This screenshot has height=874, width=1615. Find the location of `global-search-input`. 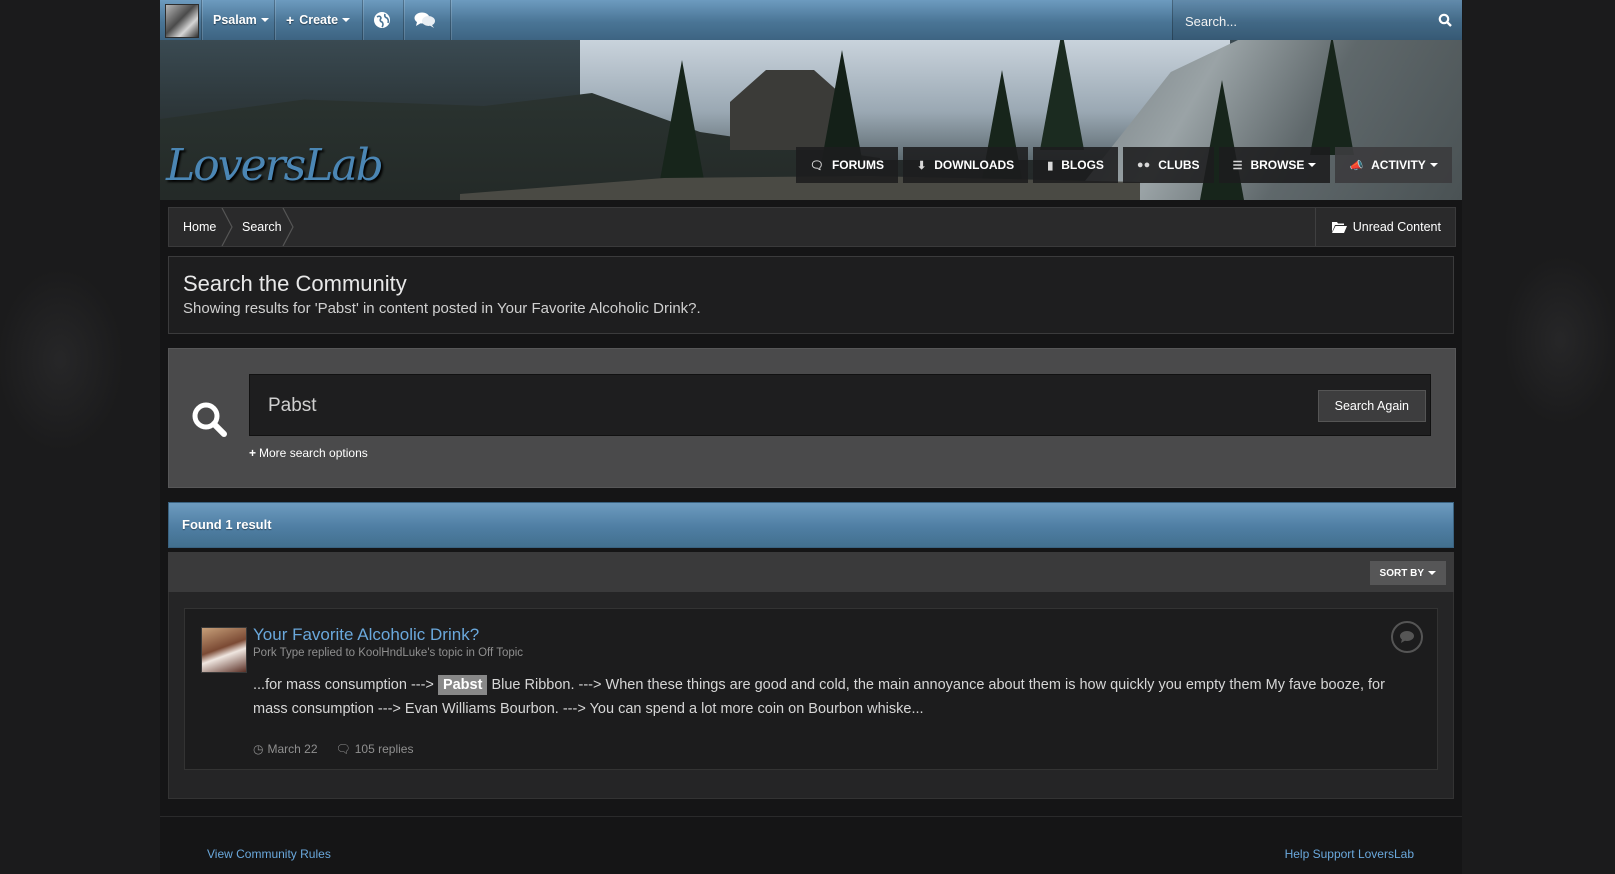

global-search-input is located at coordinates (1305, 21).